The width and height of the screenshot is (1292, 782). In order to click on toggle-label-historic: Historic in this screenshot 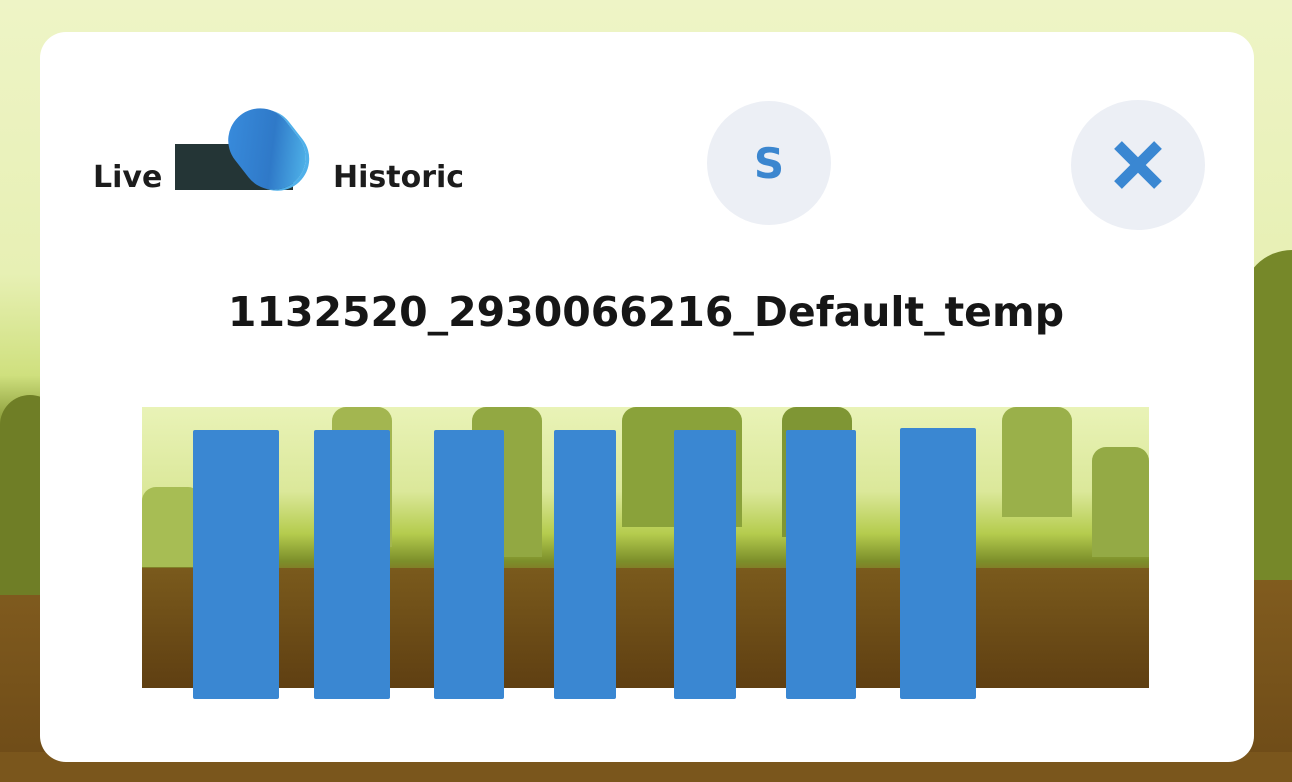, I will do `click(399, 177)`.